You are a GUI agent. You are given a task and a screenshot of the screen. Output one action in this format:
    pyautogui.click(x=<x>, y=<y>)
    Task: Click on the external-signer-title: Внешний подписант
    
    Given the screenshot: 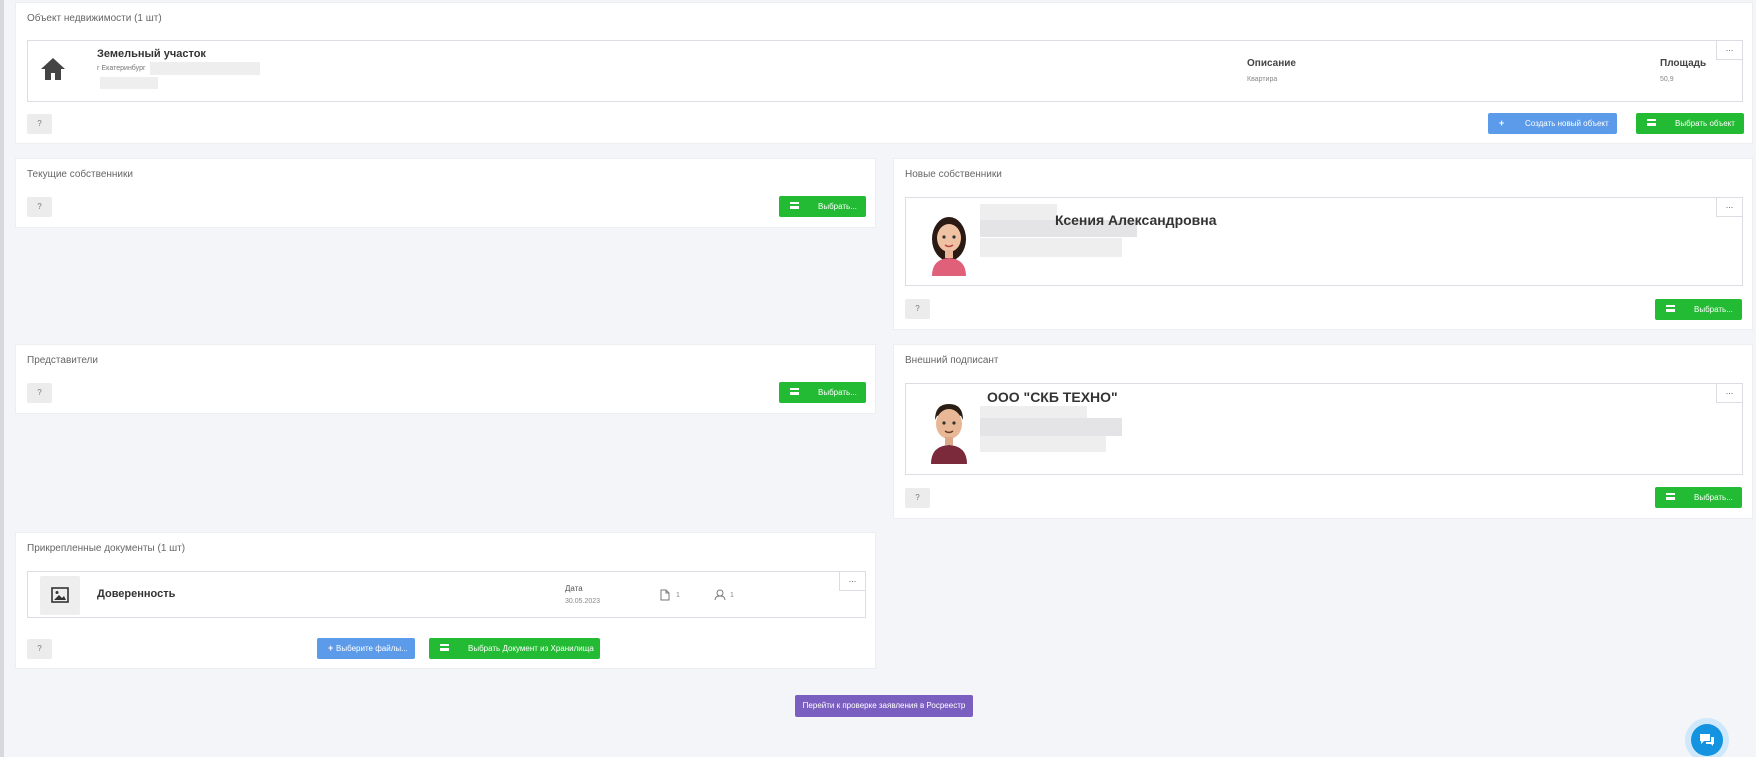 What is the action you would take?
    pyautogui.click(x=952, y=360)
    